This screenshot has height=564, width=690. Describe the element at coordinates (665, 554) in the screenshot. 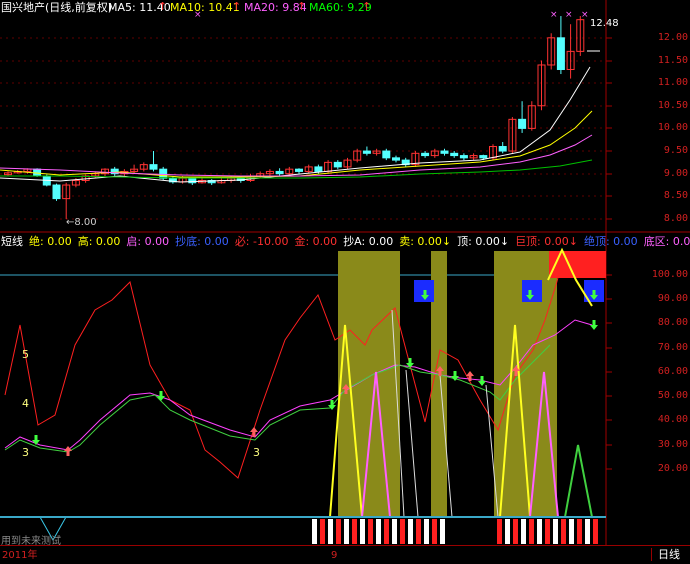

I see `period-tab: 日线` at that location.